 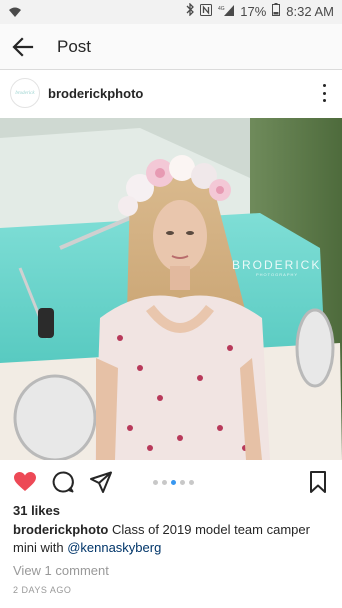 What do you see at coordinates (25, 482) in the screenshot?
I see `heart-icon` at bounding box center [25, 482].